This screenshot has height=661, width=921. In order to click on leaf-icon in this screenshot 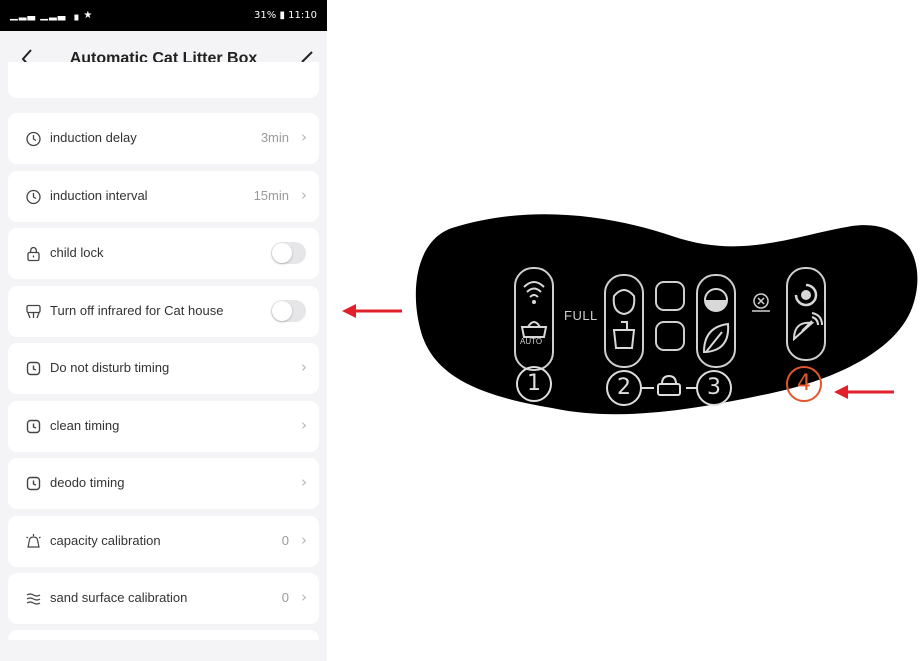, I will do `click(716, 337)`.